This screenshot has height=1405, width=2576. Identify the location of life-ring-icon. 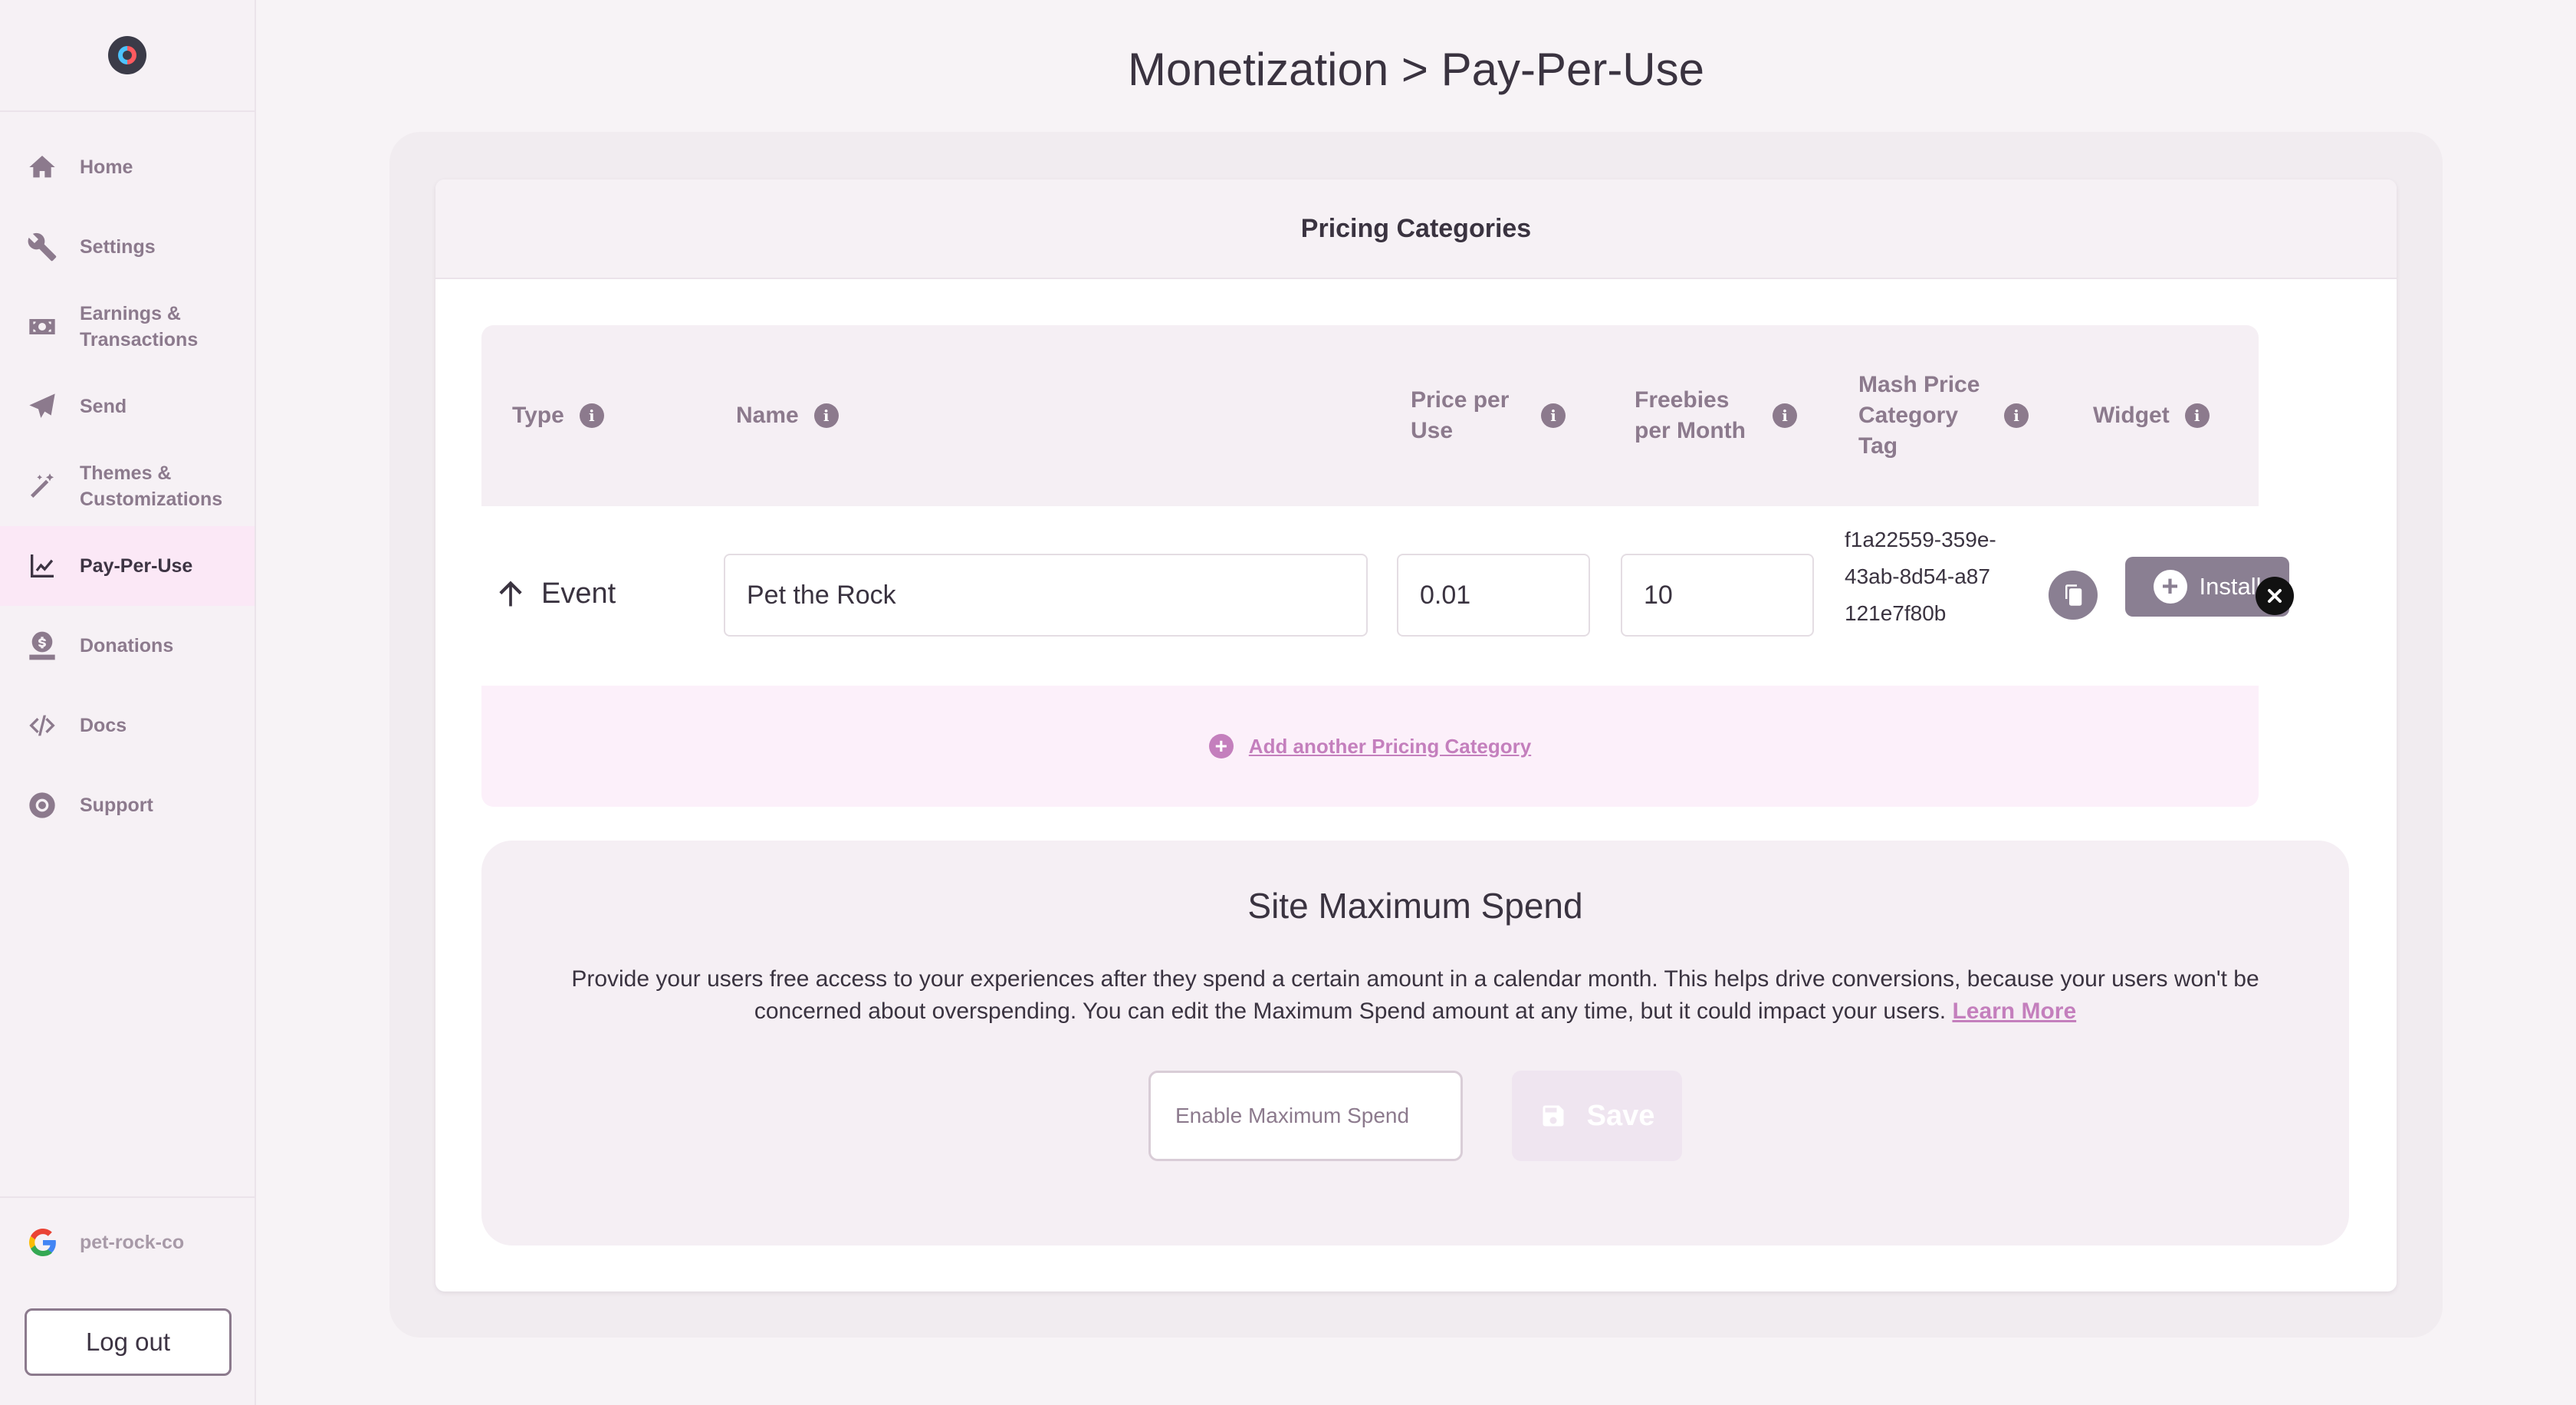
(42, 805).